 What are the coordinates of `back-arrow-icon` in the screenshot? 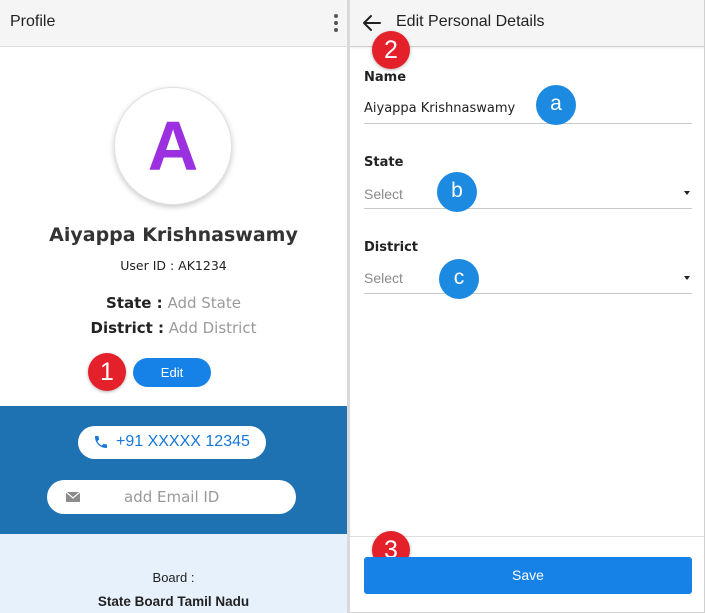 It's located at (372, 23).